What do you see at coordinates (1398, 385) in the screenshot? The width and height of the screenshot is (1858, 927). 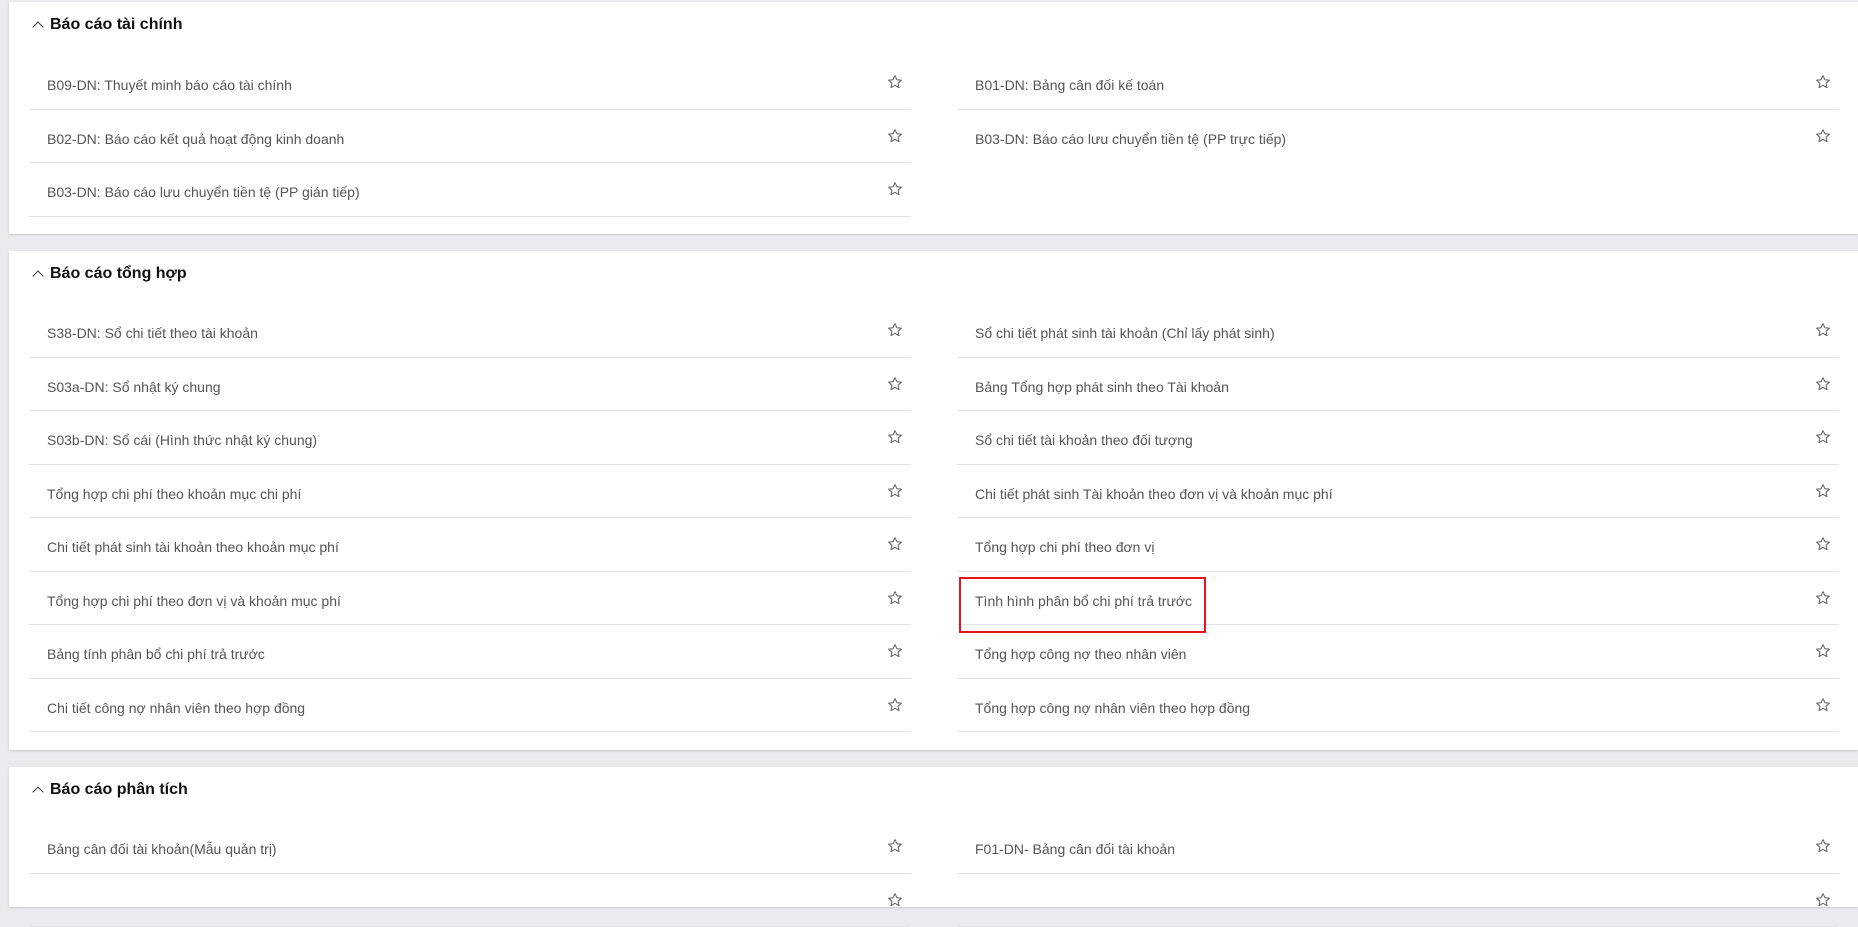 I see `report-item: Bảng Tổng hợp phát sinh theo Tài khoản` at bounding box center [1398, 385].